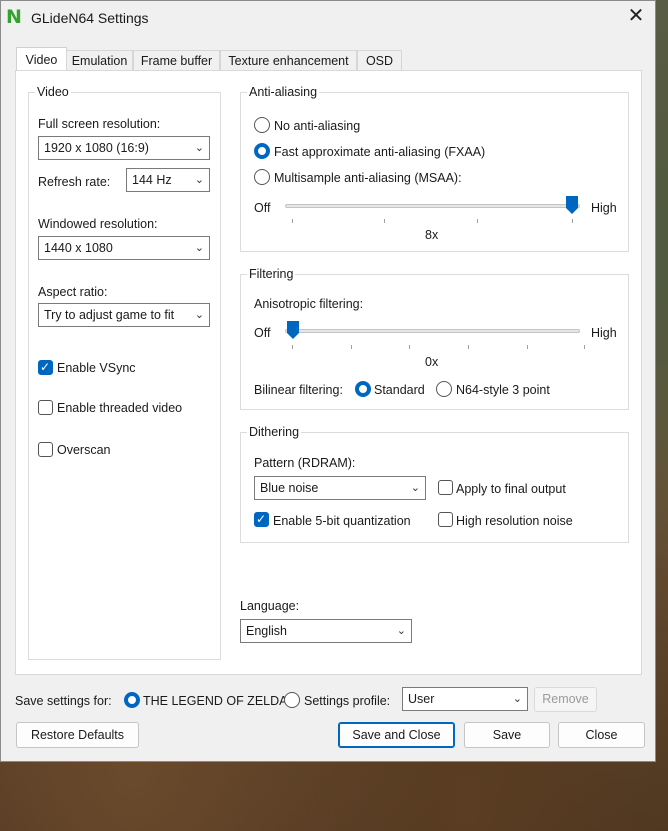  Describe the element at coordinates (572, 205) in the screenshot. I see `msaa-slider-thumb` at that location.